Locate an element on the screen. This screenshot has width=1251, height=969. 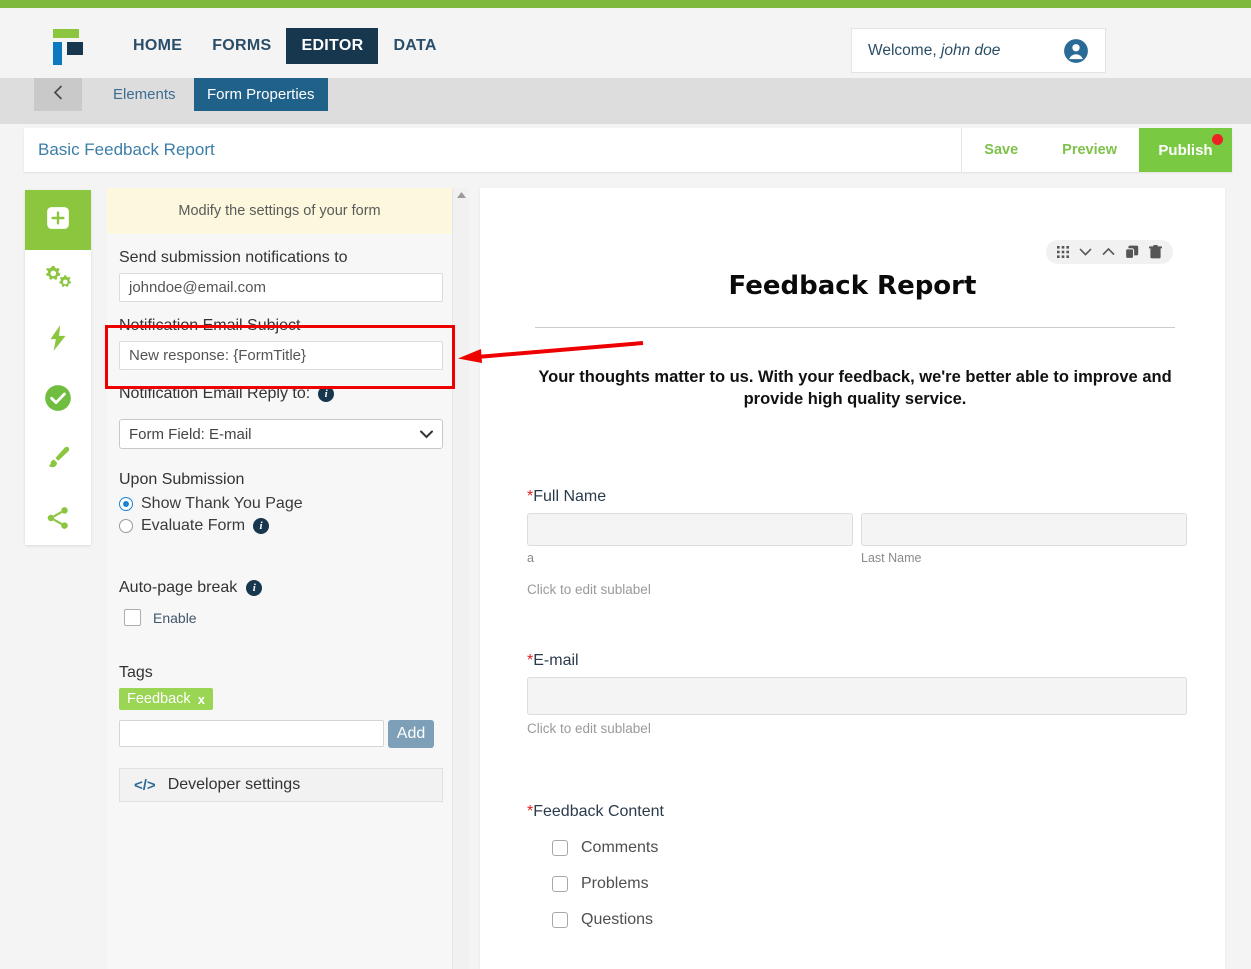
user-circle-icon is located at coordinates (1076, 51).